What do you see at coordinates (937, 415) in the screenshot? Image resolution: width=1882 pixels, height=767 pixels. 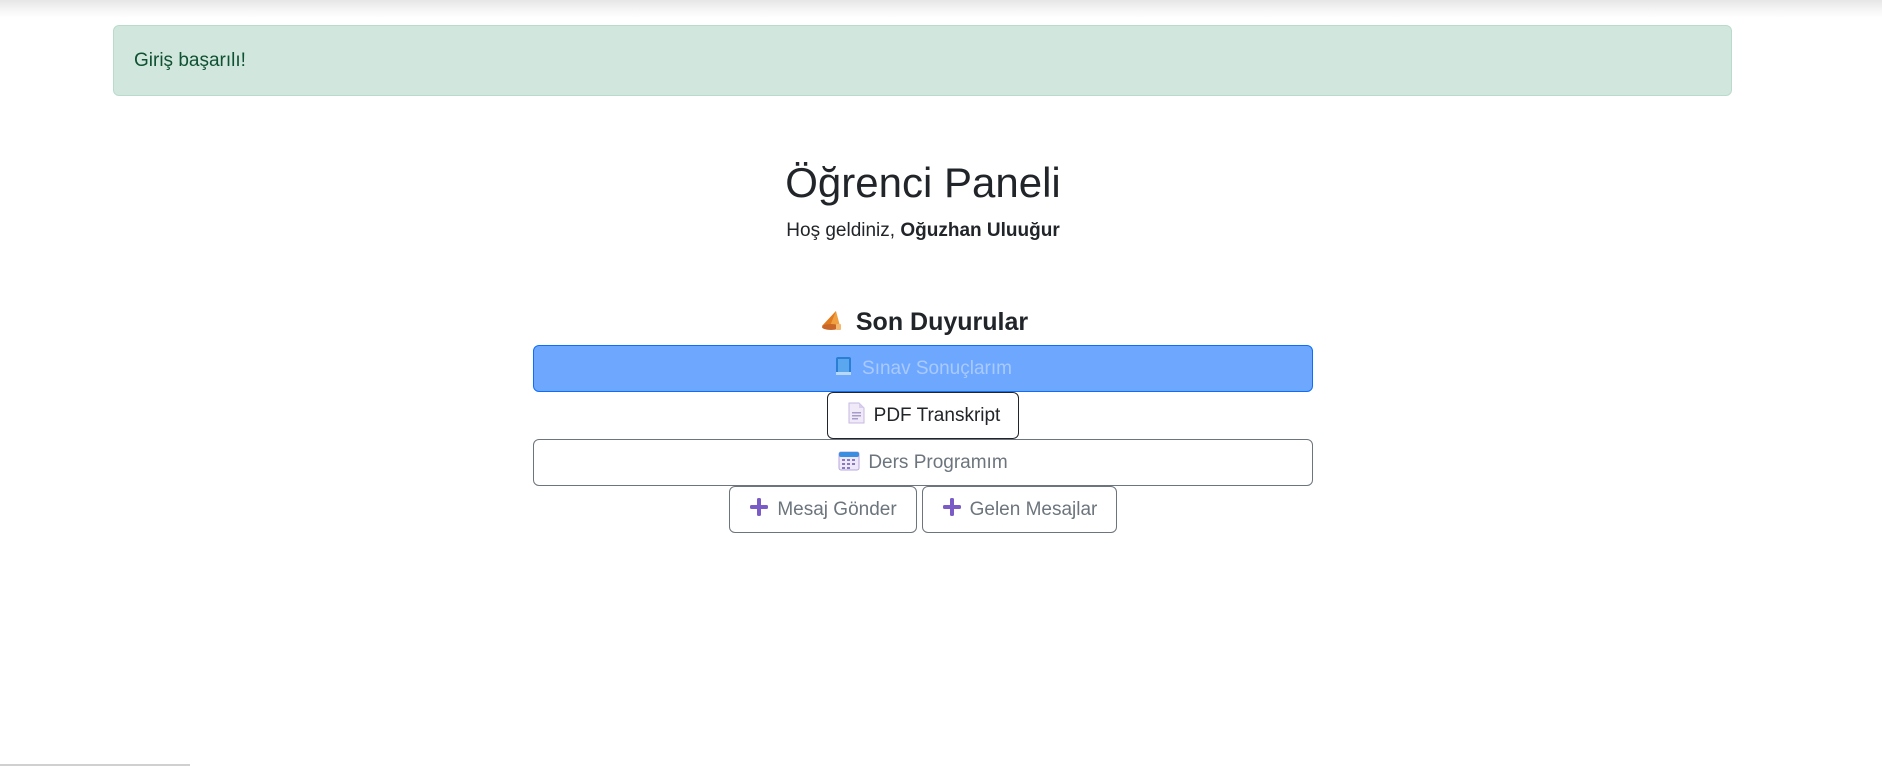 I see `pdf-transcript-label: PDF Transkript` at bounding box center [937, 415].